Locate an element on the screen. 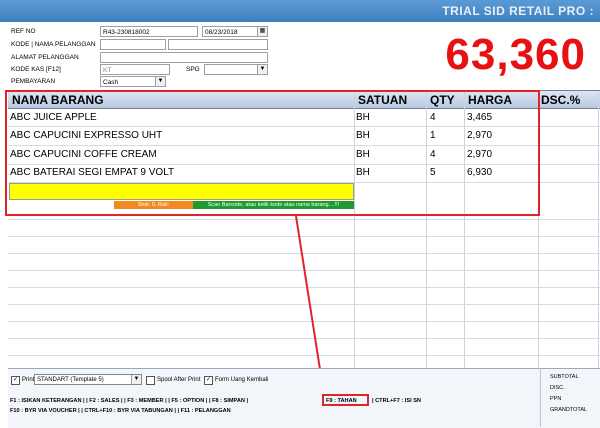 This screenshot has height=428, width=600. pembayaran-row: PEMBAYARAN Cash ▼ is located at coordinates (140, 82).